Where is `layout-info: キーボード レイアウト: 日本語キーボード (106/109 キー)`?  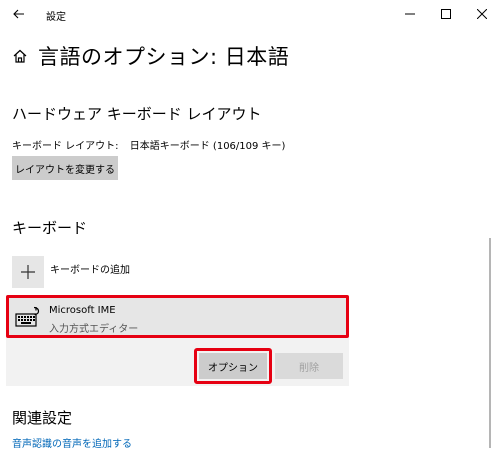
layout-info: キーボード レイアウト: 日本語キーボード (106/109 キー) is located at coordinates (152, 144).